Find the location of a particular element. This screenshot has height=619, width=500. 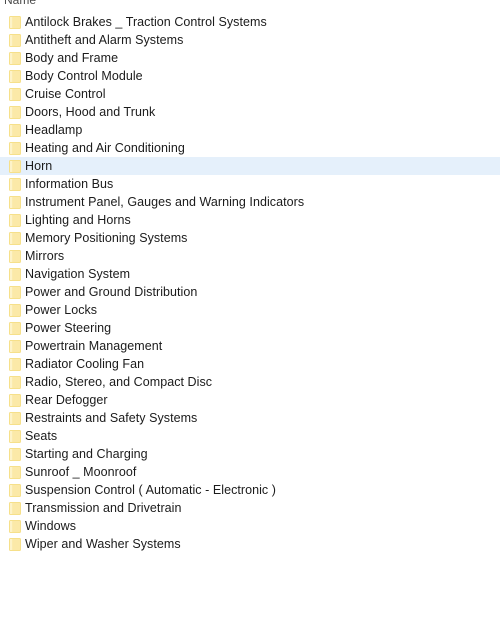

list-item-label: Doors, Hood and Trunk is located at coordinates (90, 112).